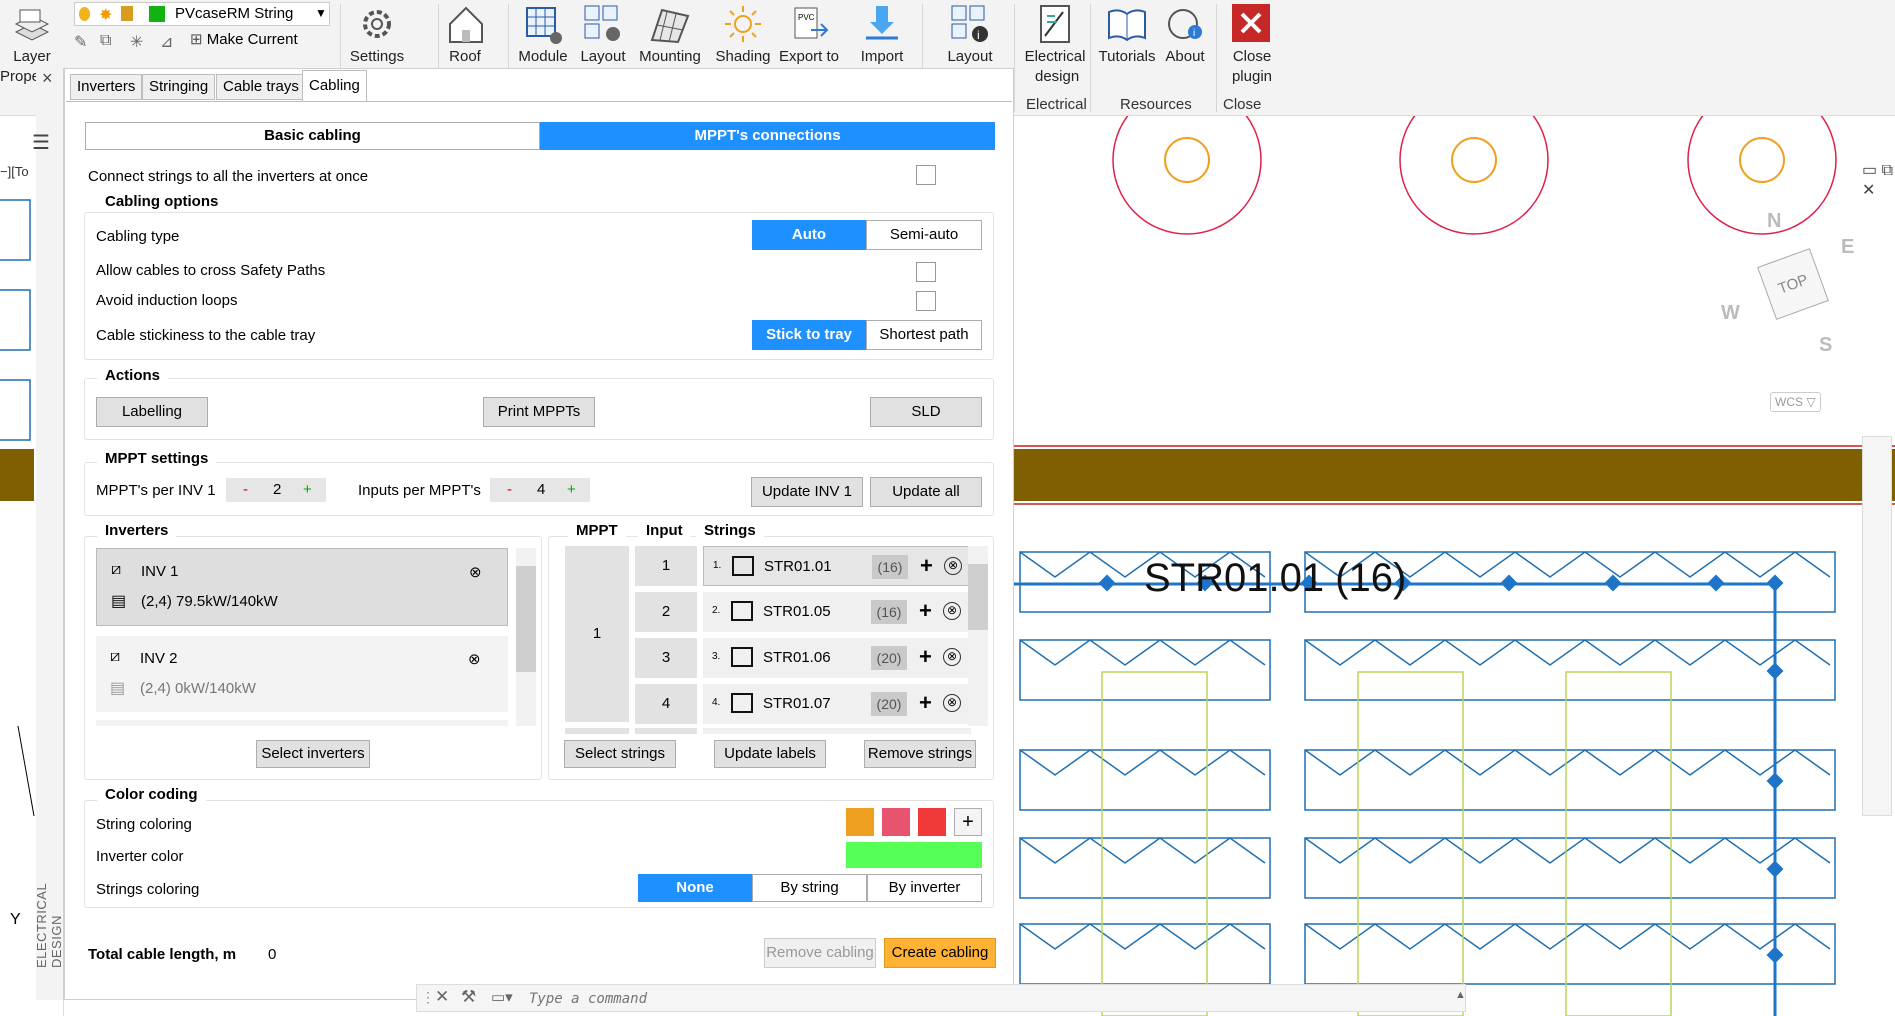 The height and width of the screenshot is (1016, 1895). I want to click on inverter-item-inv1: ⧄ INV 1 ⊗ ▤ (2,4) 79.5kW/140kW, so click(302, 587).